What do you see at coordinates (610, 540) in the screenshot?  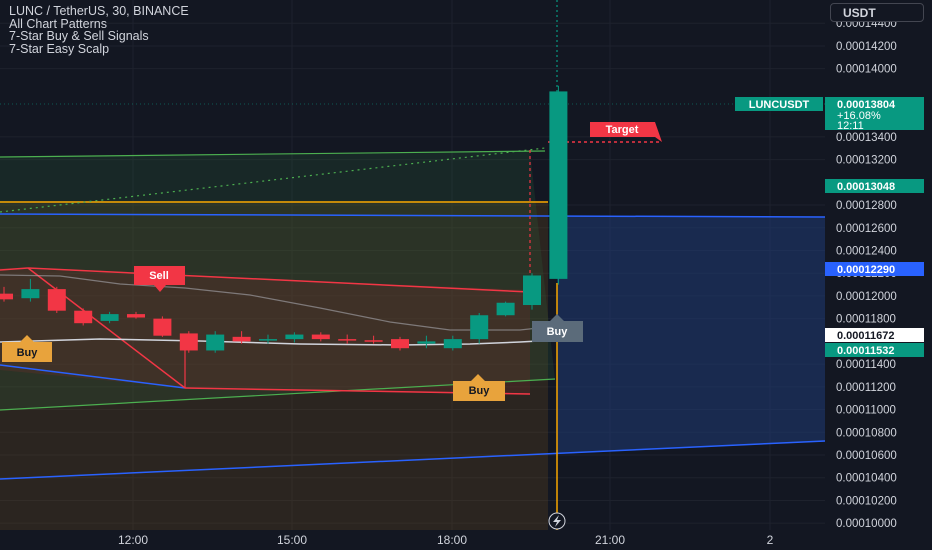 I see `time-tick-label: 21:00` at bounding box center [610, 540].